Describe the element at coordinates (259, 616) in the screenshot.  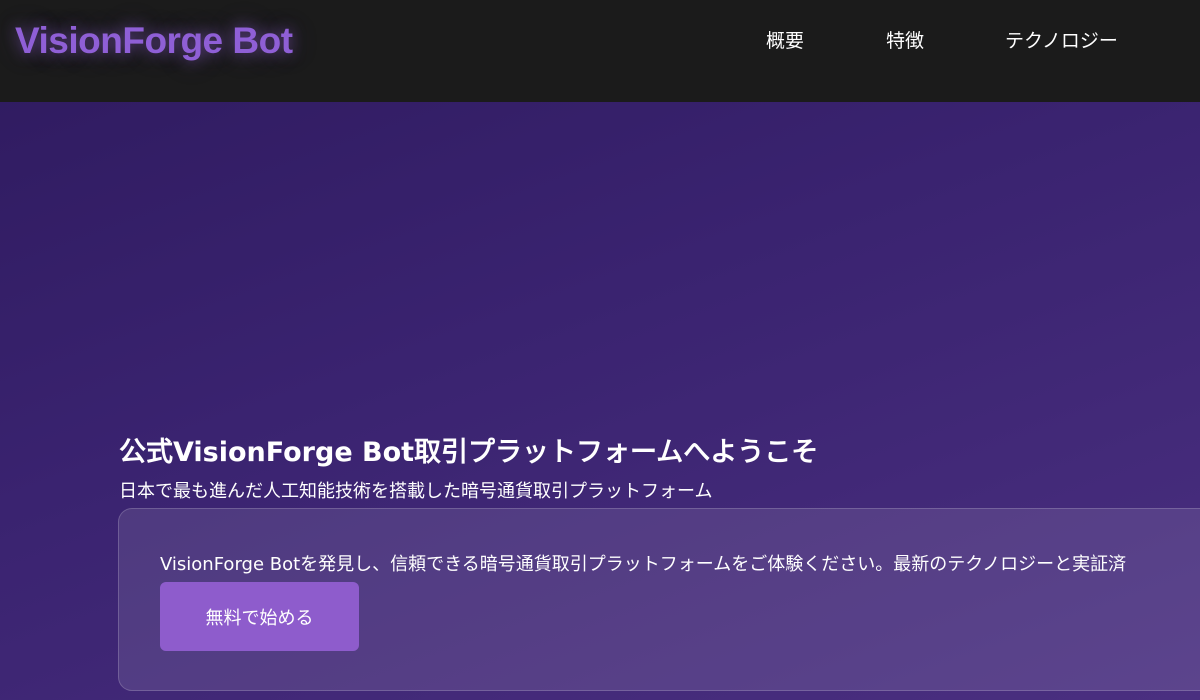
I see `start-free-button: 無料で始める` at that location.